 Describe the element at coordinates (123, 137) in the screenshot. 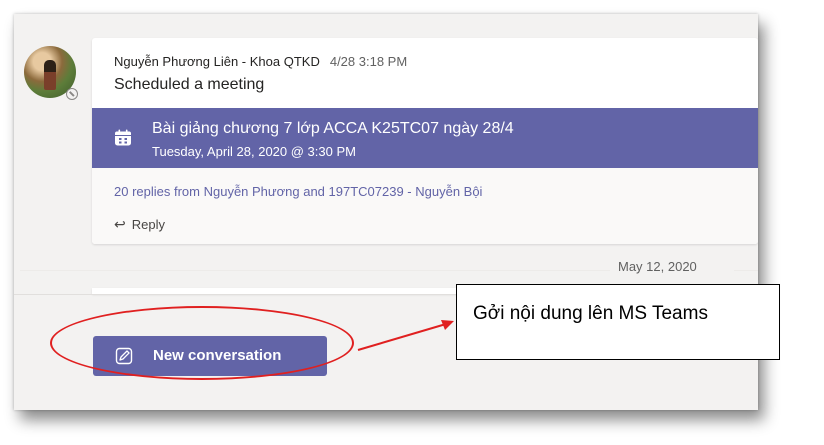

I see `calendar-icon` at that location.